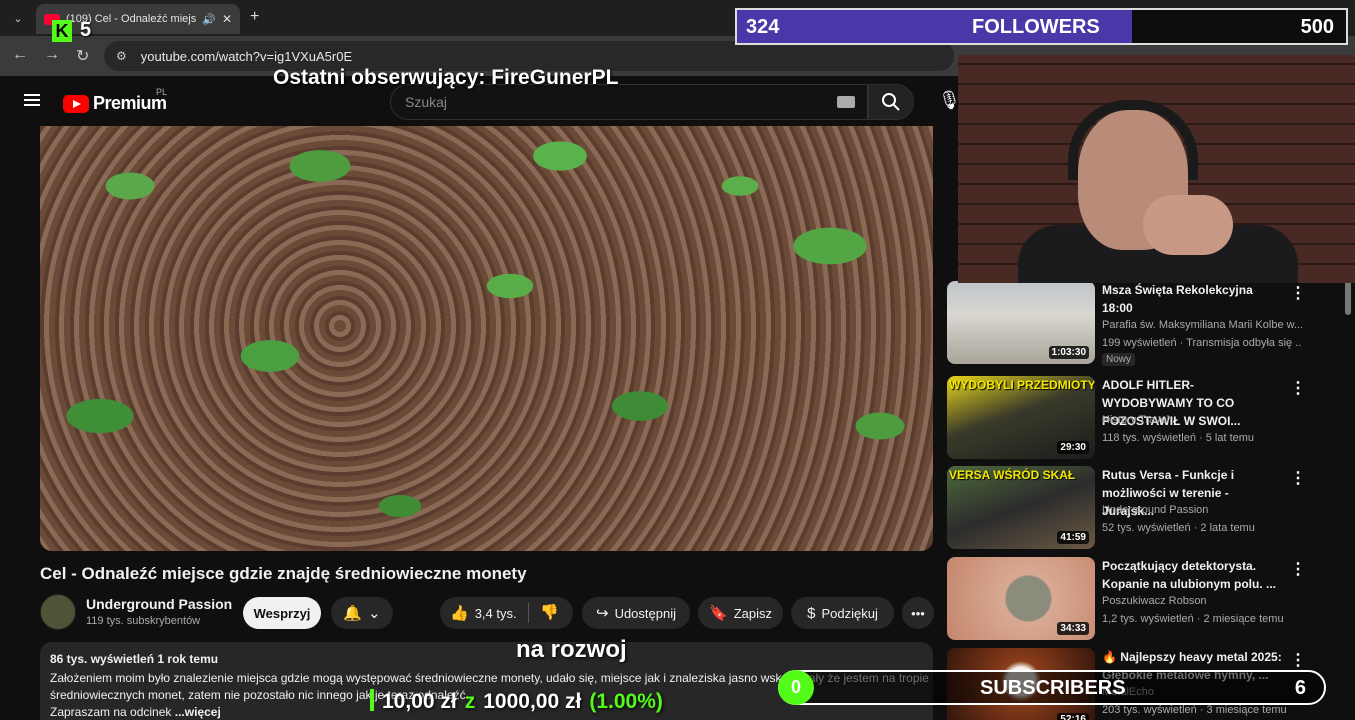 The width and height of the screenshot is (1355, 720). Describe the element at coordinates (615, 102) in the screenshot. I see `search-input` at that location.